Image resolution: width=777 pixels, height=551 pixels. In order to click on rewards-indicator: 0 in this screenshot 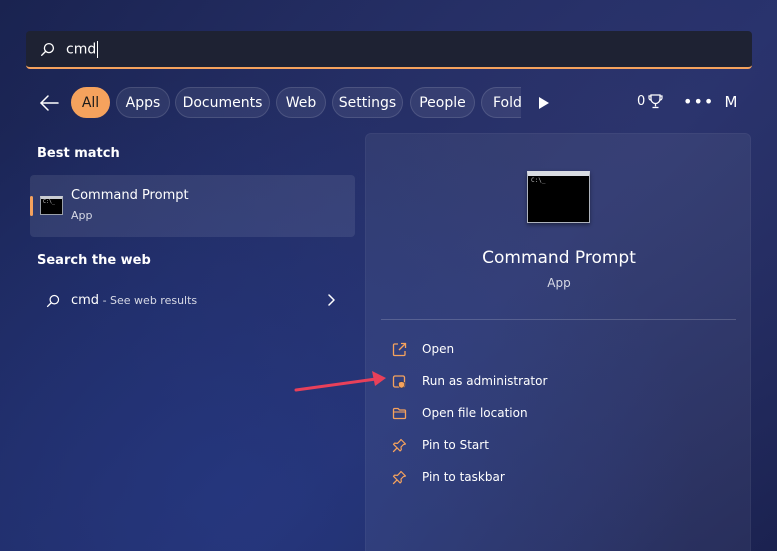, I will do `click(650, 101)`.